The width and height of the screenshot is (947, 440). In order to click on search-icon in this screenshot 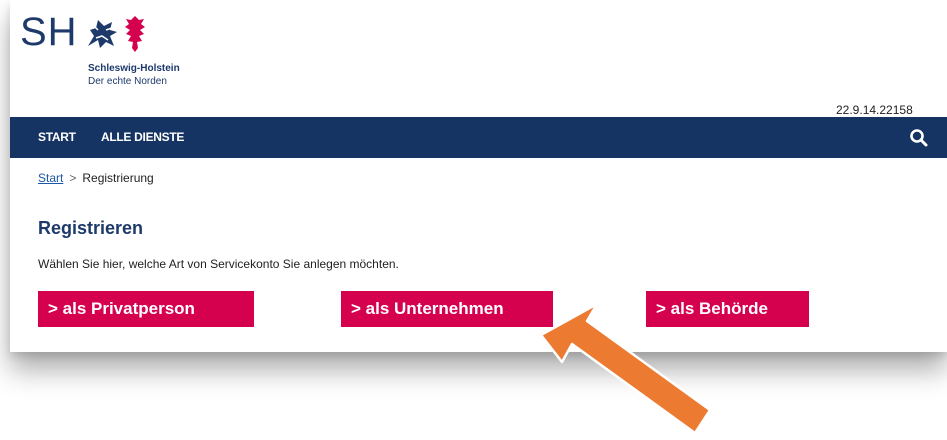, I will do `click(919, 138)`.